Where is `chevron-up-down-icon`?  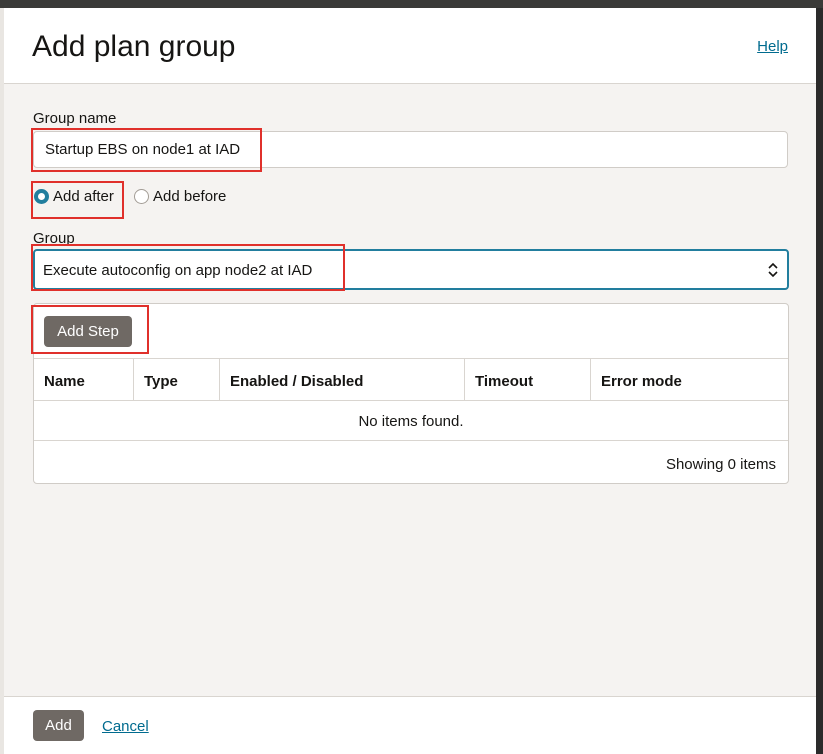
chevron-up-down-icon is located at coordinates (773, 270).